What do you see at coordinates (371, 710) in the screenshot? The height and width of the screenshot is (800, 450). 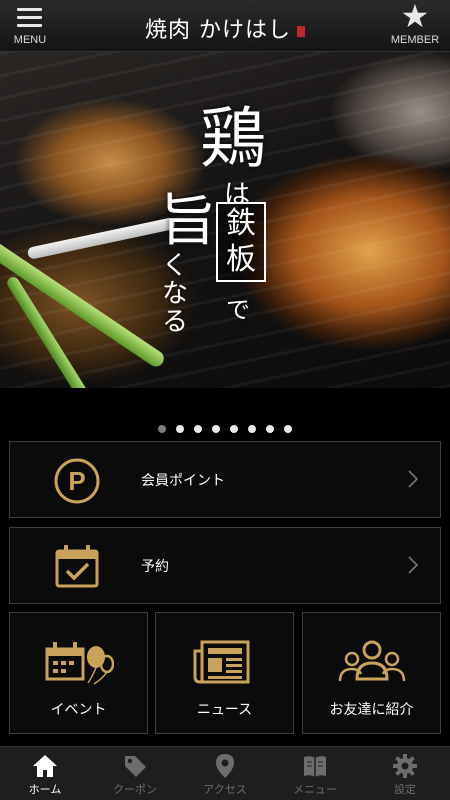 I see `invite-friends-label: お友達に紹介` at bounding box center [371, 710].